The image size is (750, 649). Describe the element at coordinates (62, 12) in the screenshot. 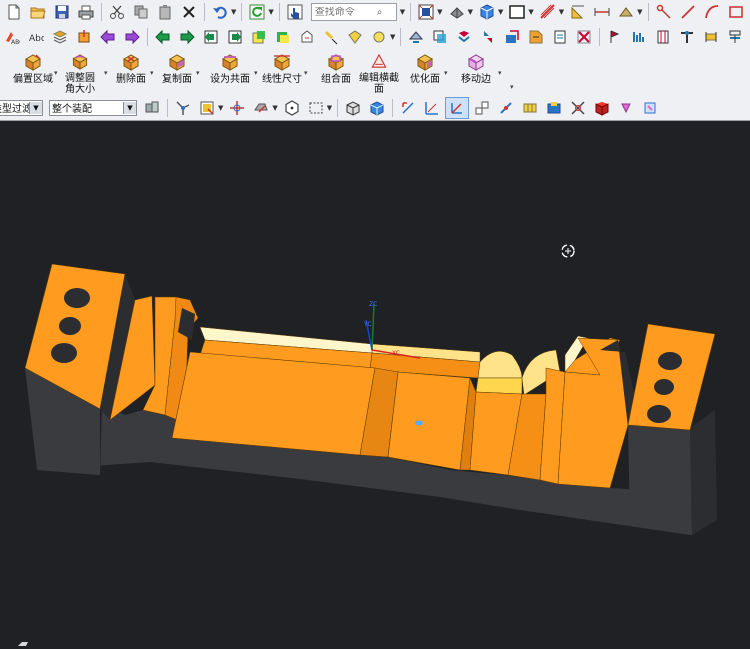

I see `save-icon` at that location.